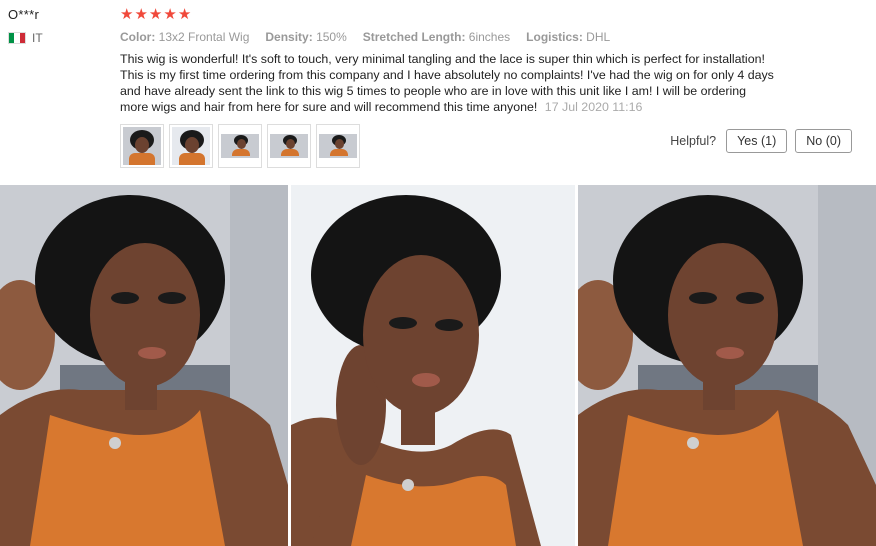 The width and height of the screenshot is (876, 546). I want to click on star-rating: ★ ★ ★ ★ ★, so click(155, 15).